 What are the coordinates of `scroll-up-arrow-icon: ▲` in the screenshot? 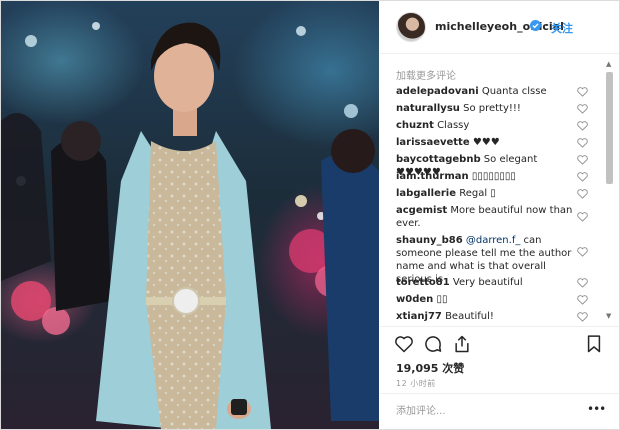 It's located at (608, 64).